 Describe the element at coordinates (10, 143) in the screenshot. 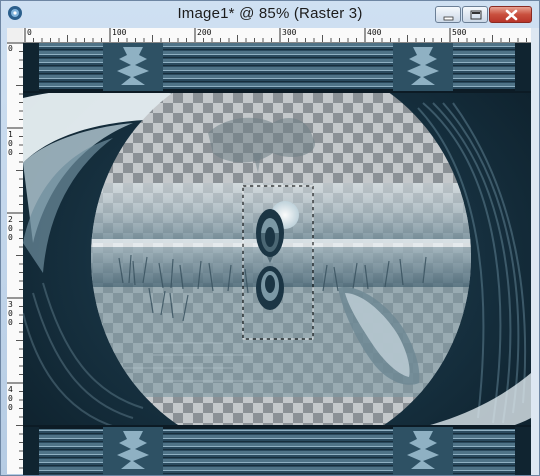

I see `ruler-label: 1 0 0` at that location.